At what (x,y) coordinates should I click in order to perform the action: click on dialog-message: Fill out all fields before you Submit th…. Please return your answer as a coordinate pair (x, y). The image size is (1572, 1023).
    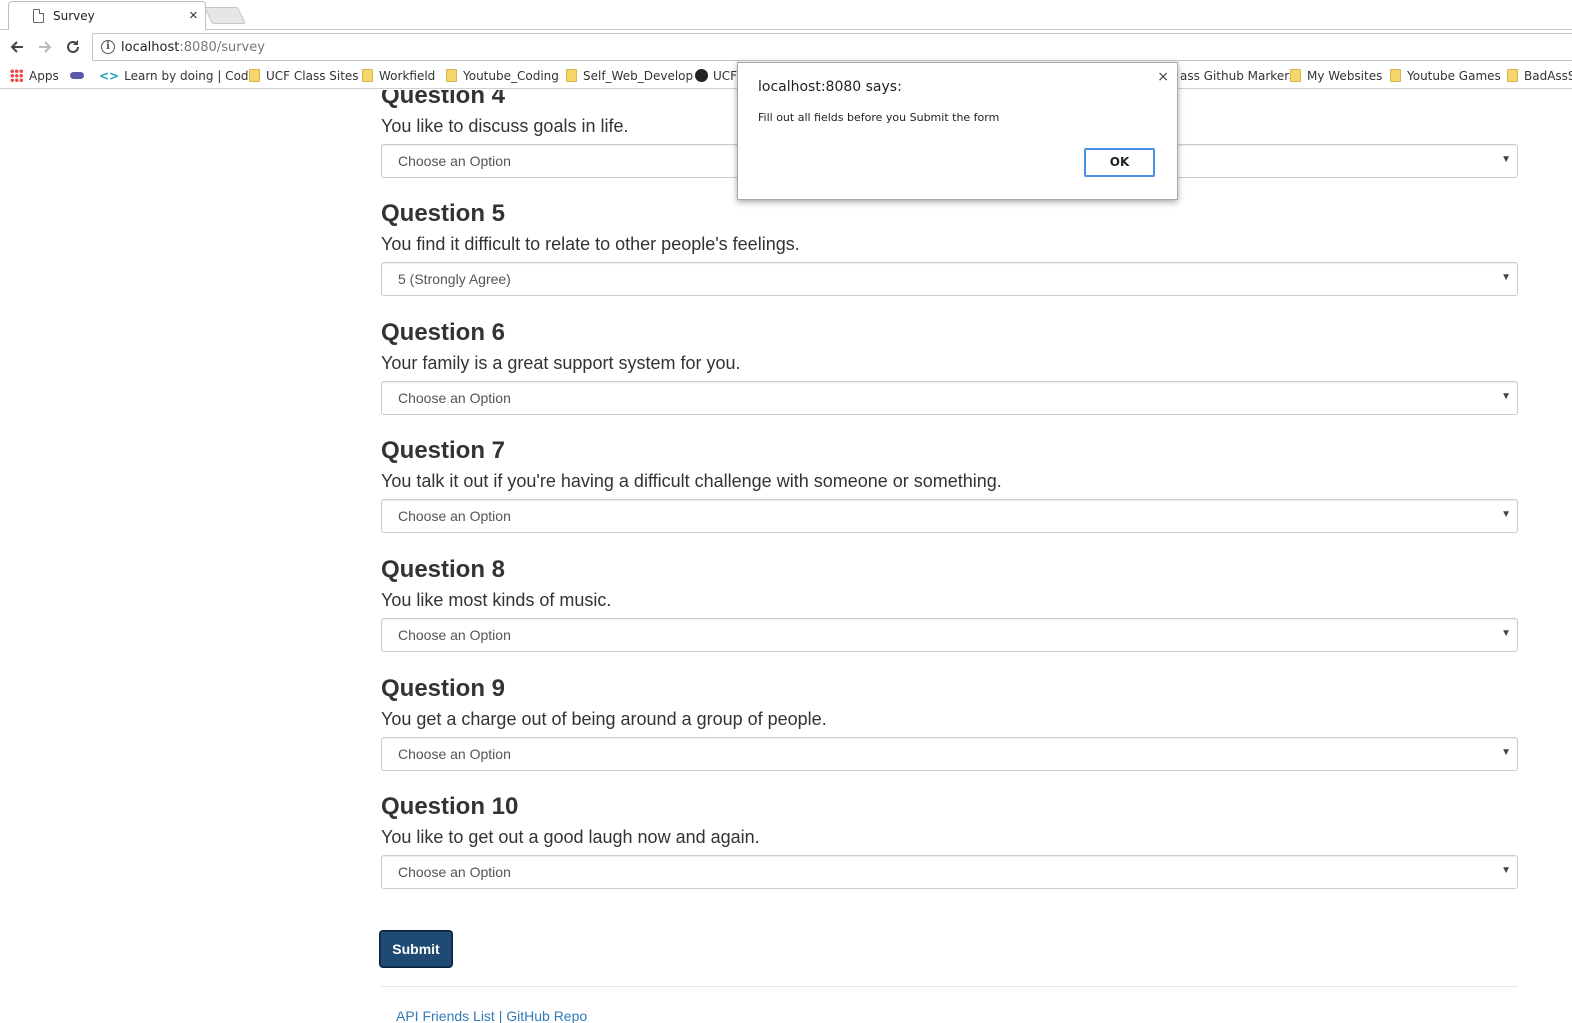
    Looking at the image, I should click on (879, 117).